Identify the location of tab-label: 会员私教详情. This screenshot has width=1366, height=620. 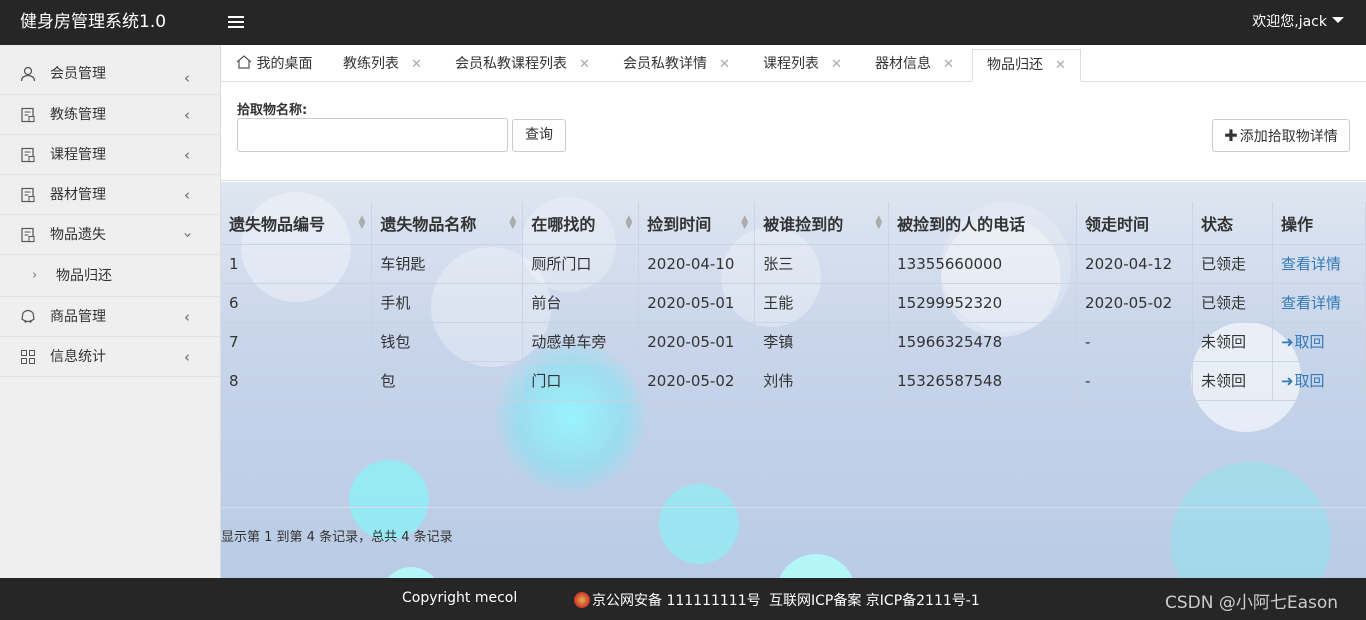
(665, 64).